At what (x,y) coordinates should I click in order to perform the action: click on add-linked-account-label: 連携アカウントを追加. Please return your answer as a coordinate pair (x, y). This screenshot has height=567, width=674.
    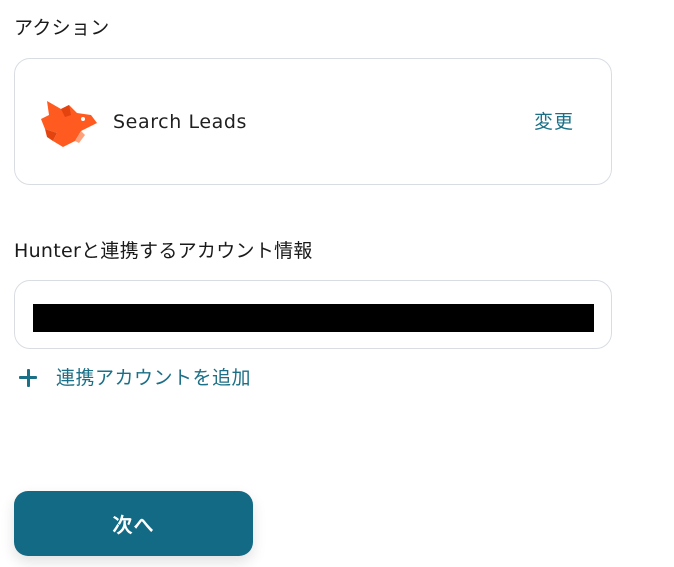
    Looking at the image, I should click on (154, 378).